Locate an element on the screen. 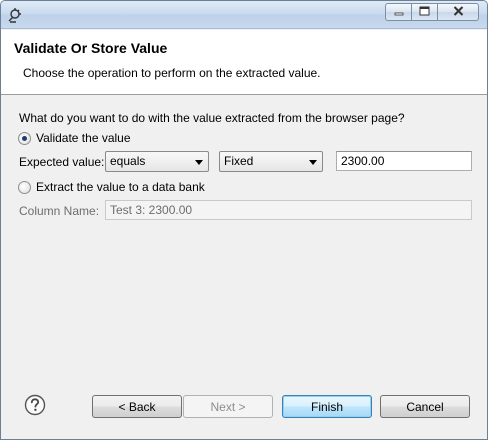  validate-radio-row: Validate the value is located at coordinates (74, 138).